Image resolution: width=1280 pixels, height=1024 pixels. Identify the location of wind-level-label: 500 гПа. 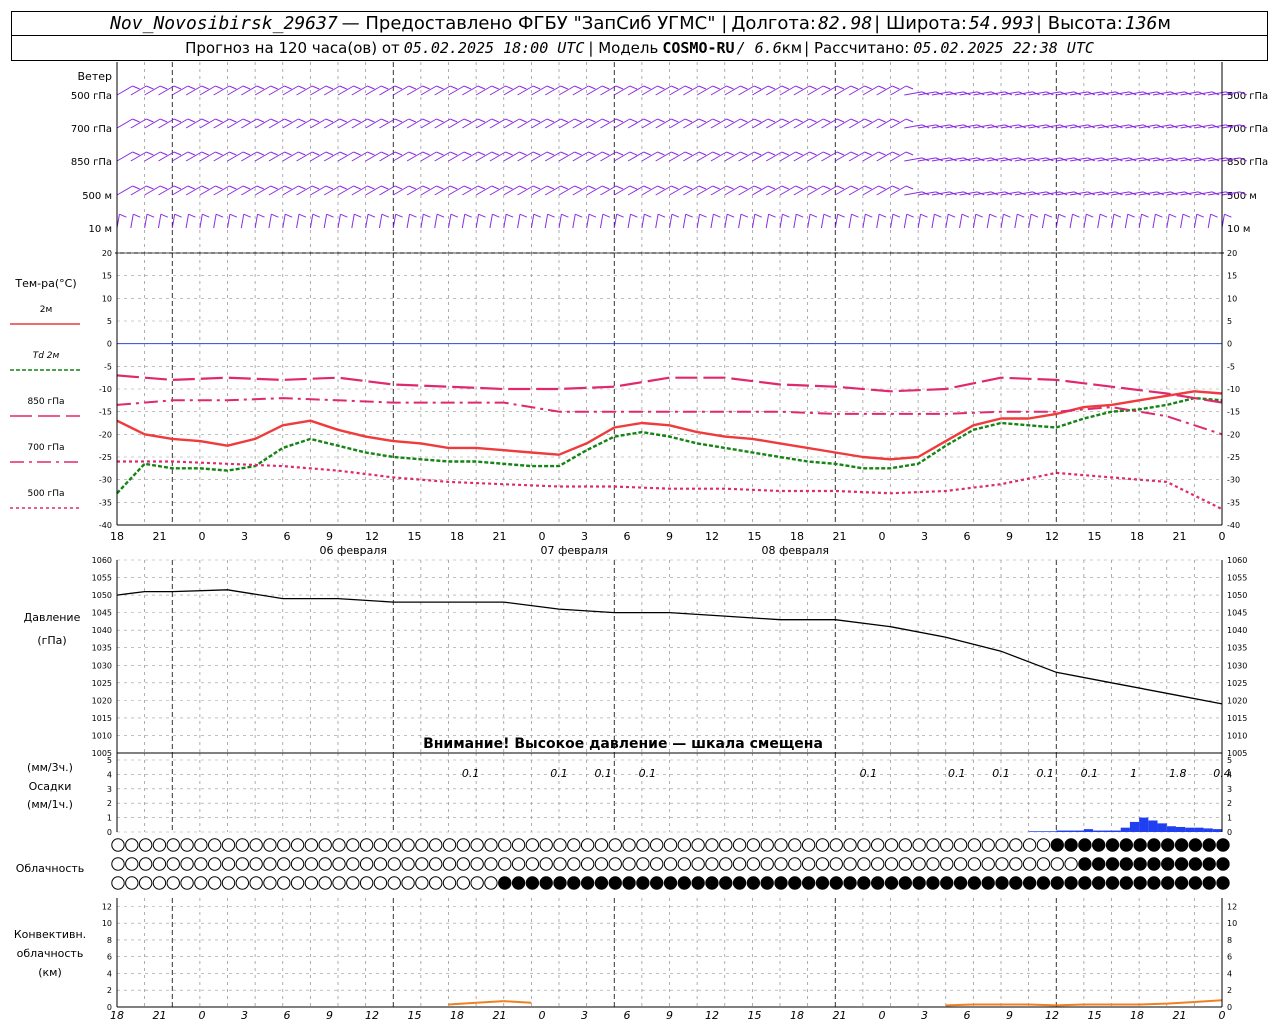
(91, 96).